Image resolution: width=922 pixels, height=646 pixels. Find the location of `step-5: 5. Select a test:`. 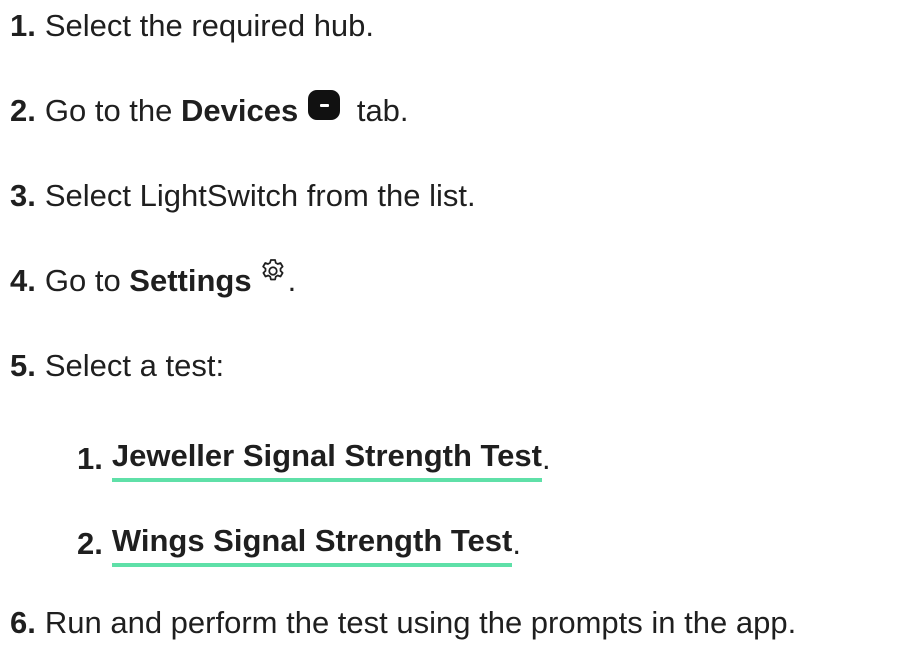

step-5: 5. Select a test: is located at coordinates (117, 366).